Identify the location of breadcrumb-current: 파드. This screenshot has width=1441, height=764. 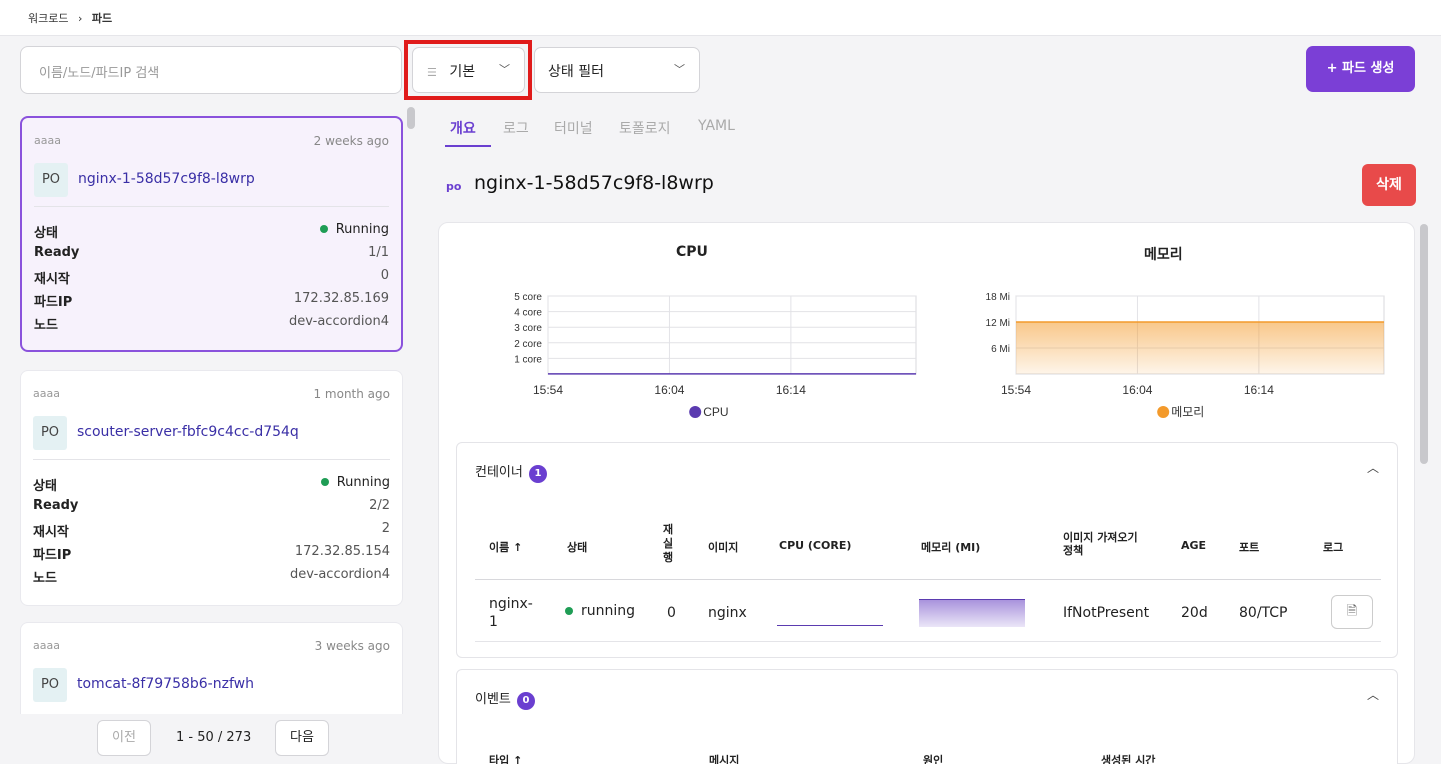
(102, 18).